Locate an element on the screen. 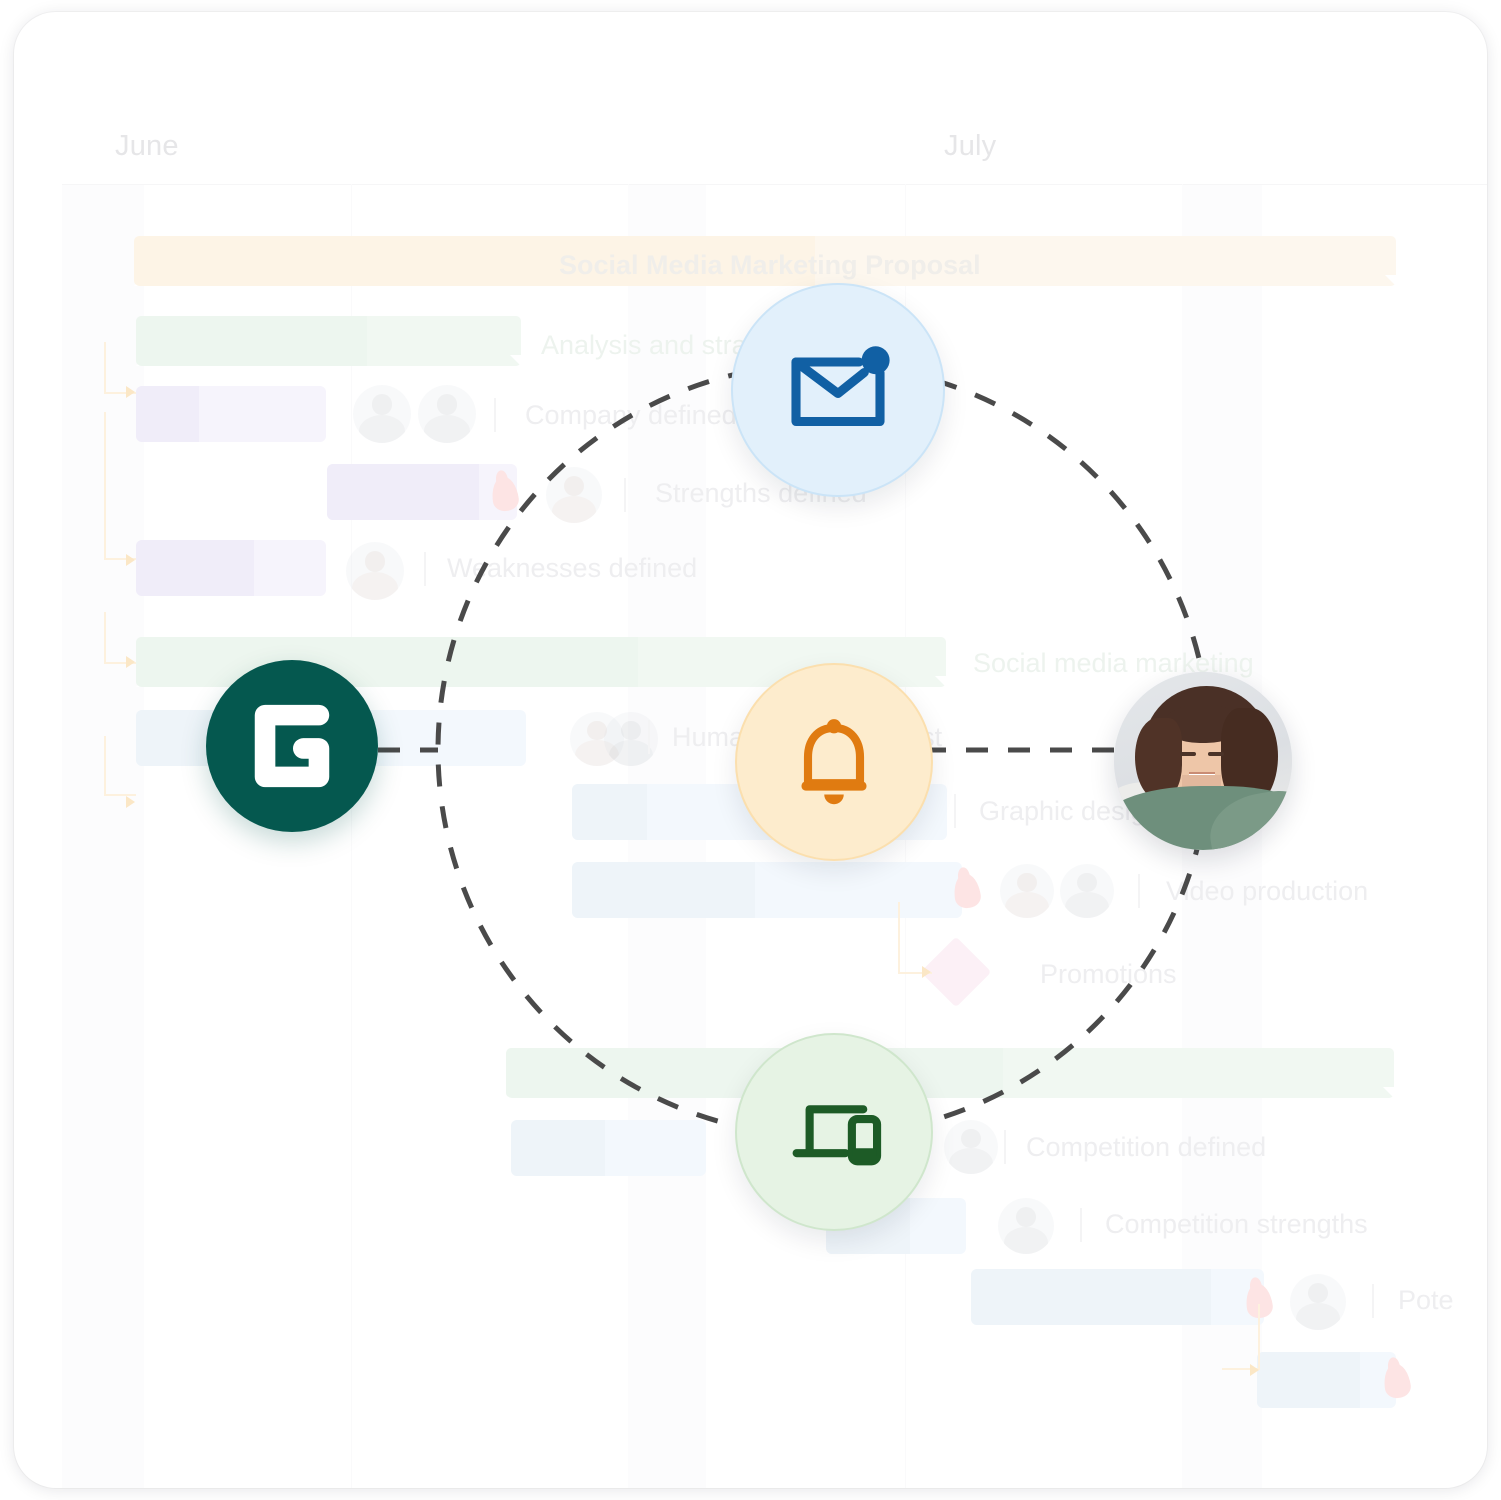 This screenshot has width=1501, height=1500. email-notification-node is located at coordinates (838, 390).